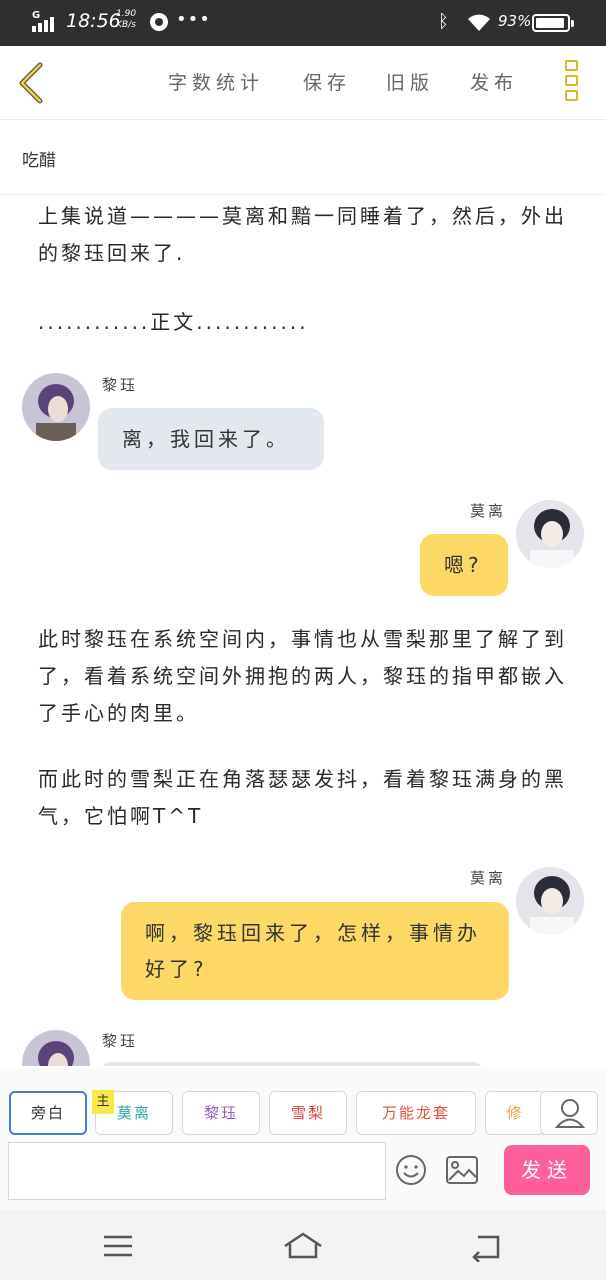  I want to click on system-nav-bar, so click(303, 1245).